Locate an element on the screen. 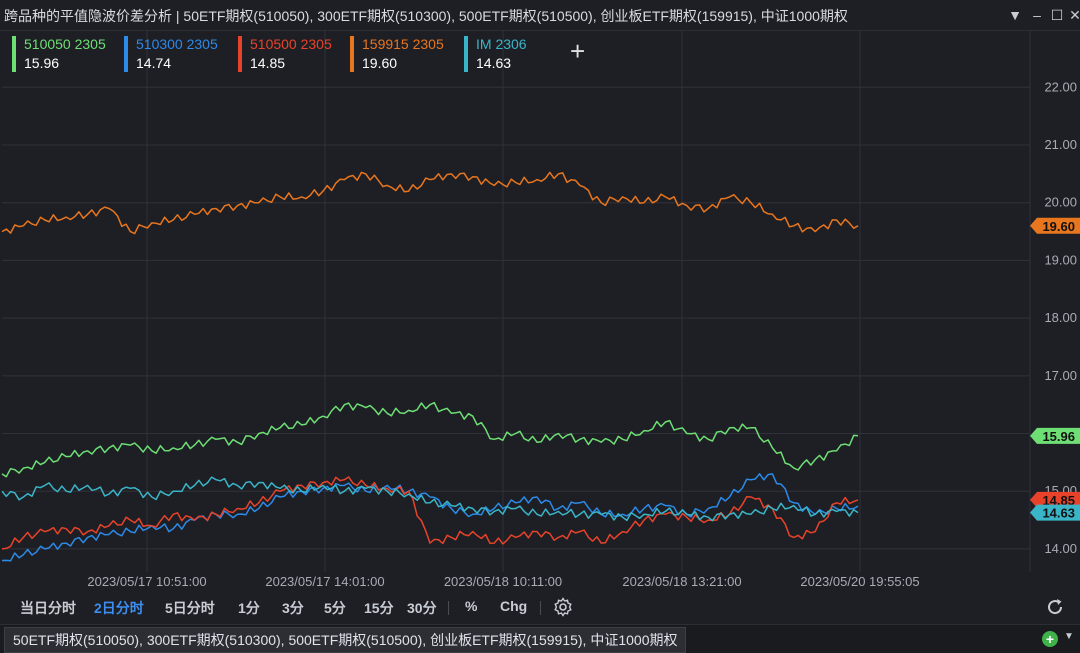  period-5day-button: 5日分时 is located at coordinates (190, 608).